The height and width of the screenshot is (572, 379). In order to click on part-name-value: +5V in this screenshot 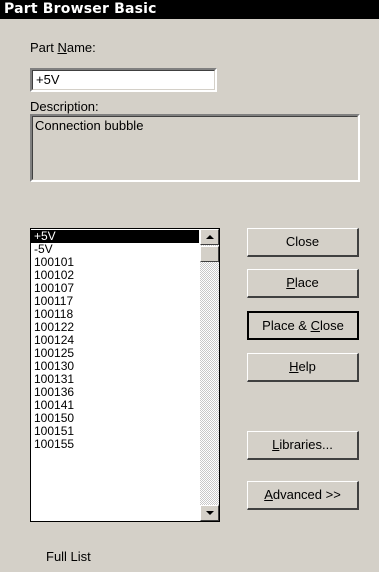, I will do `click(48, 79)`.